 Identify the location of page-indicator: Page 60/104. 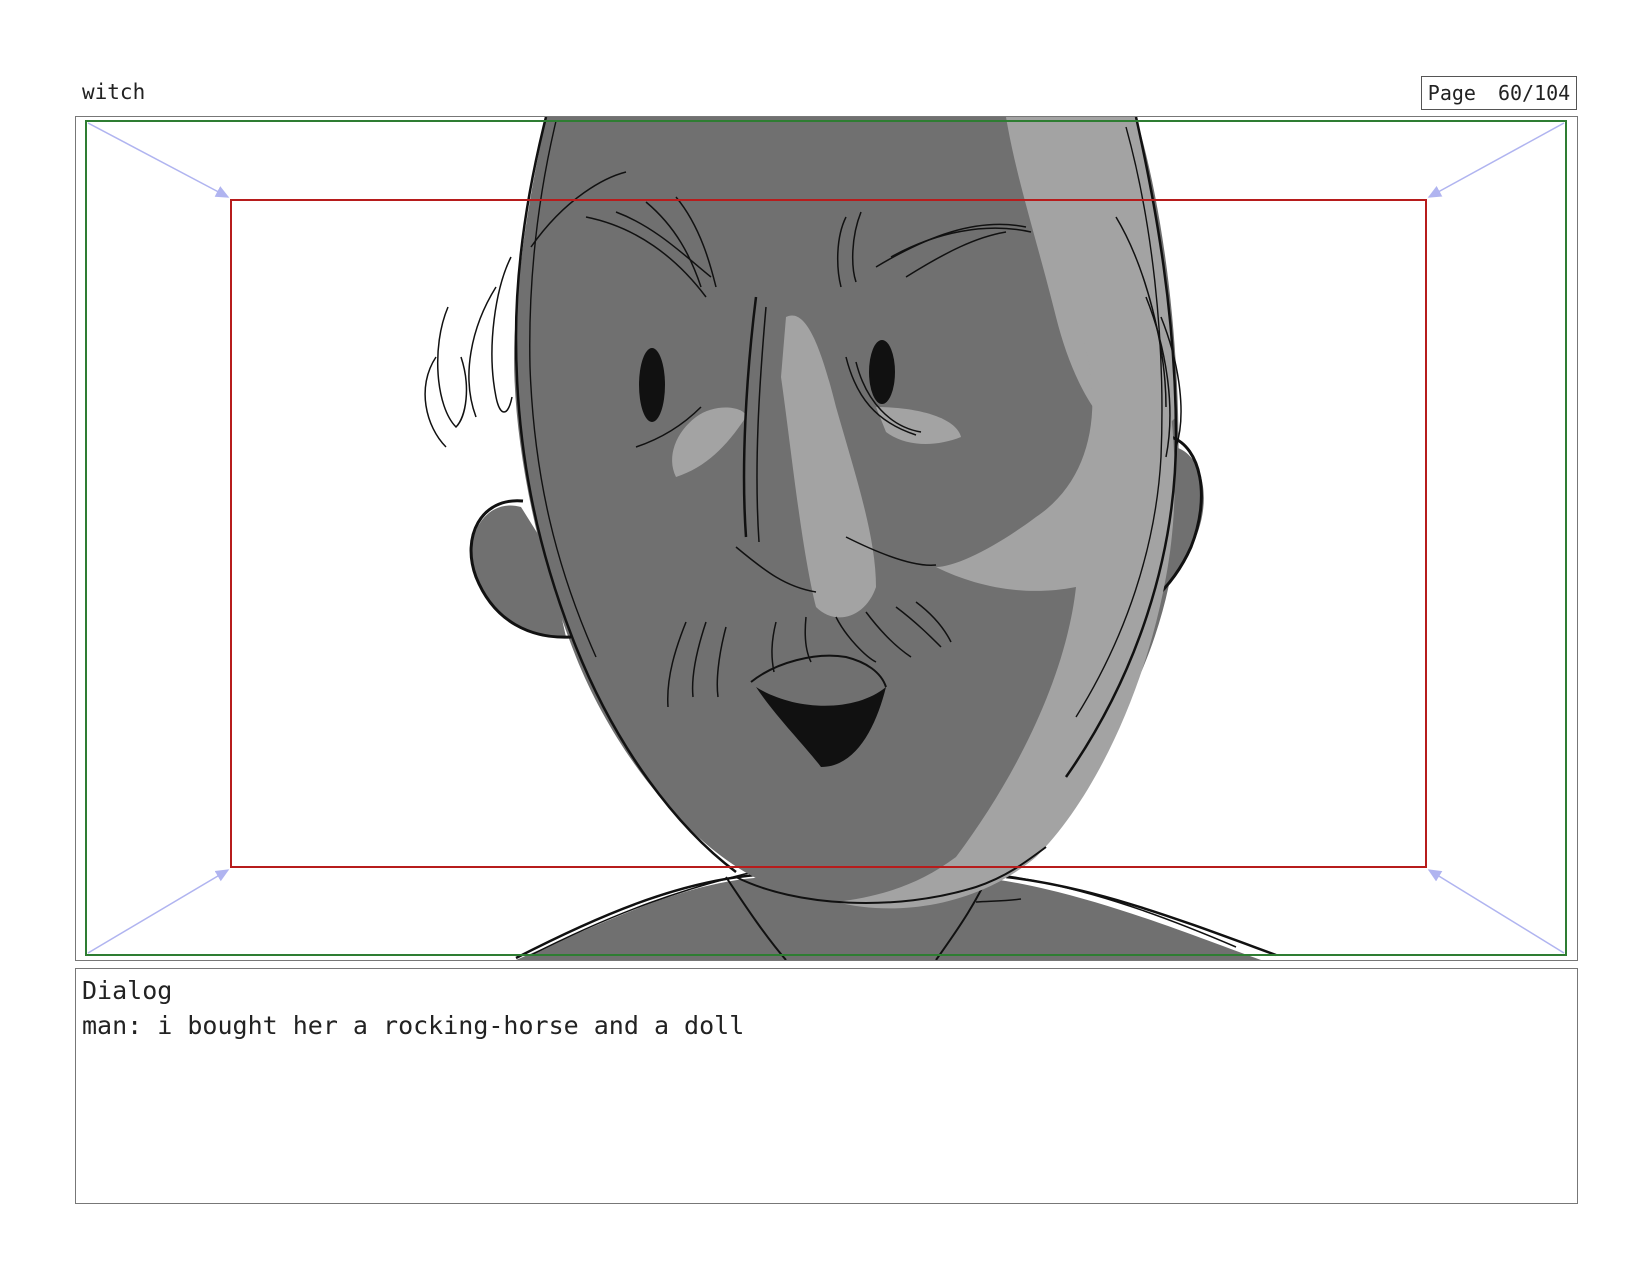
(1499, 93).